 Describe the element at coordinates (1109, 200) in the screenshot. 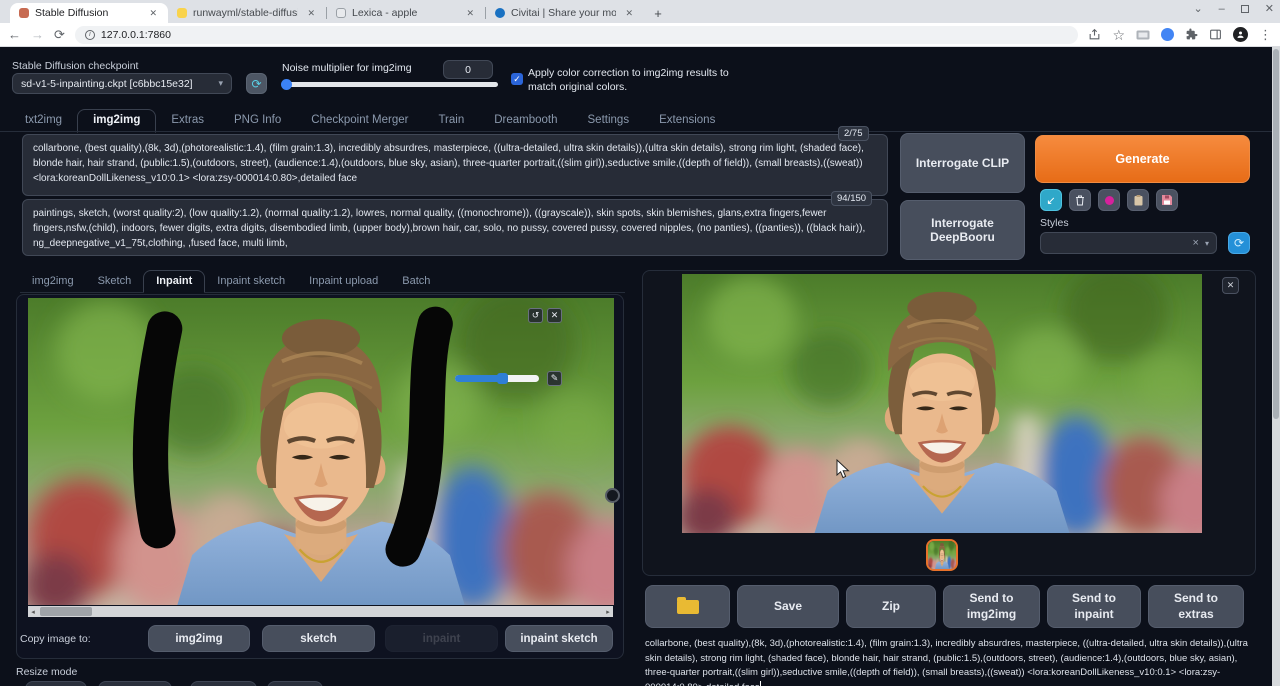

I see `extra-networks-icon` at that location.